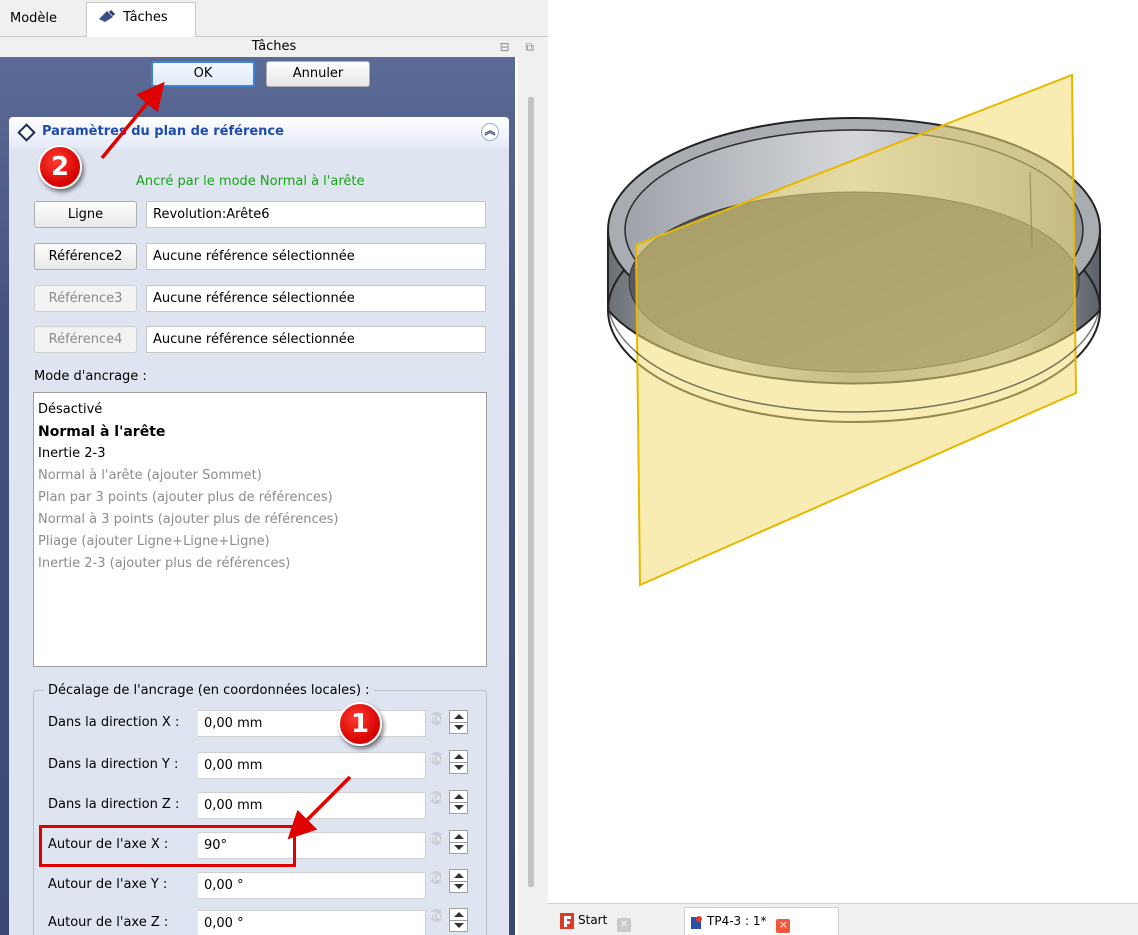 The image size is (1138, 935). Describe the element at coordinates (531, 492) in the screenshot. I see `scrollbar-thumb` at that location.